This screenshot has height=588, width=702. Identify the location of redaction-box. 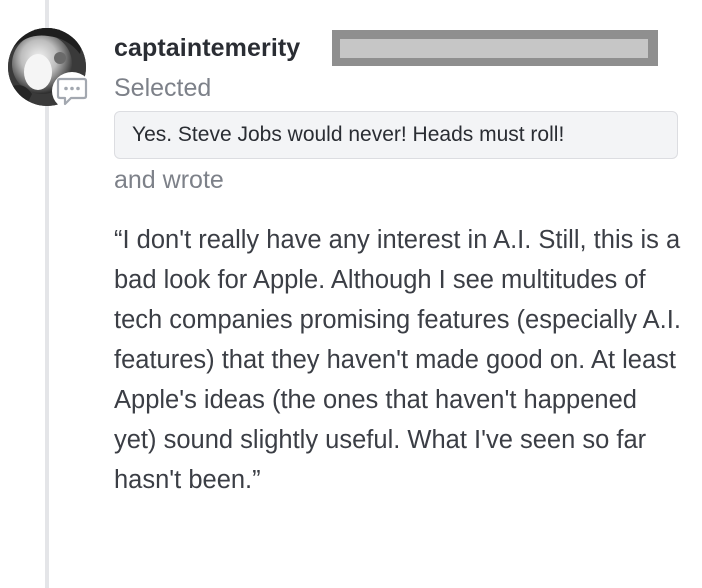
(495, 48).